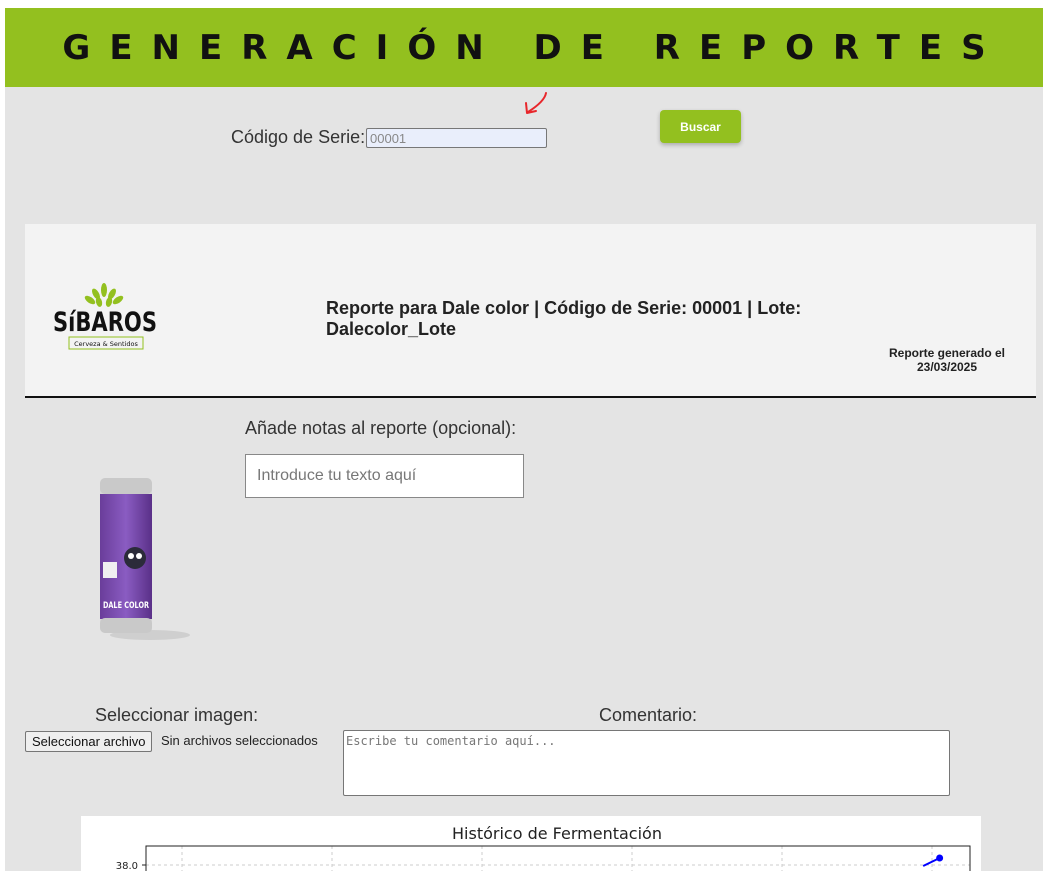  What do you see at coordinates (536, 103) in the screenshot?
I see `annotation-arrow-icon` at bounding box center [536, 103].